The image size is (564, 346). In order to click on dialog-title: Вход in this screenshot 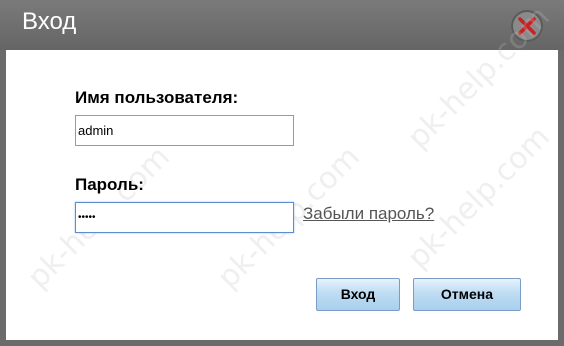, I will do `click(49, 21)`.